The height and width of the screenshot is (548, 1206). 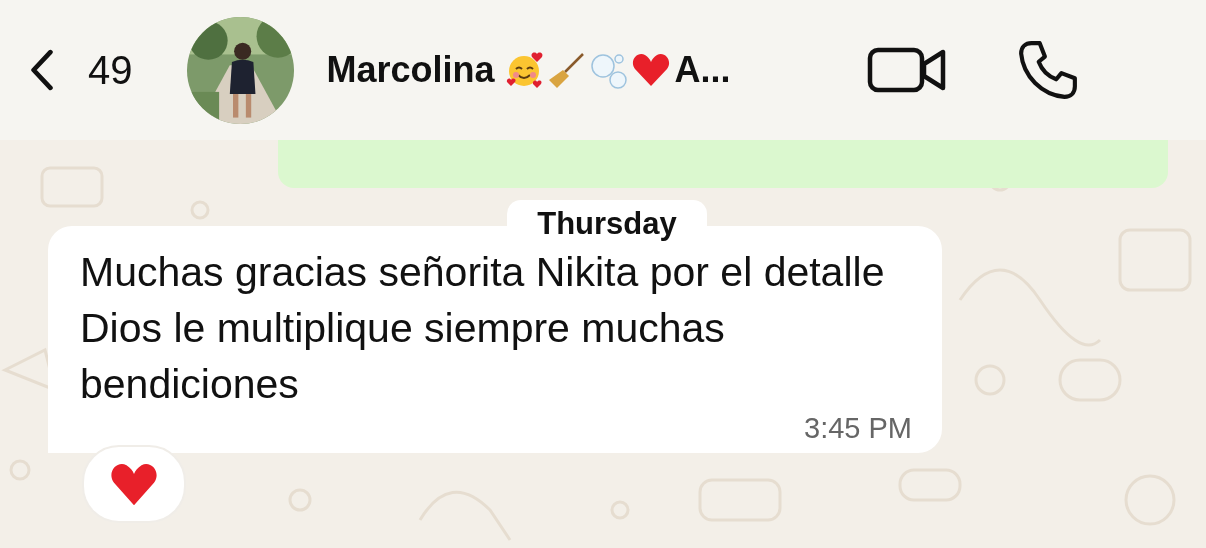 What do you see at coordinates (524, 70) in the screenshot?
I see `smiling-face-icon` at bounding box center [524, 70].